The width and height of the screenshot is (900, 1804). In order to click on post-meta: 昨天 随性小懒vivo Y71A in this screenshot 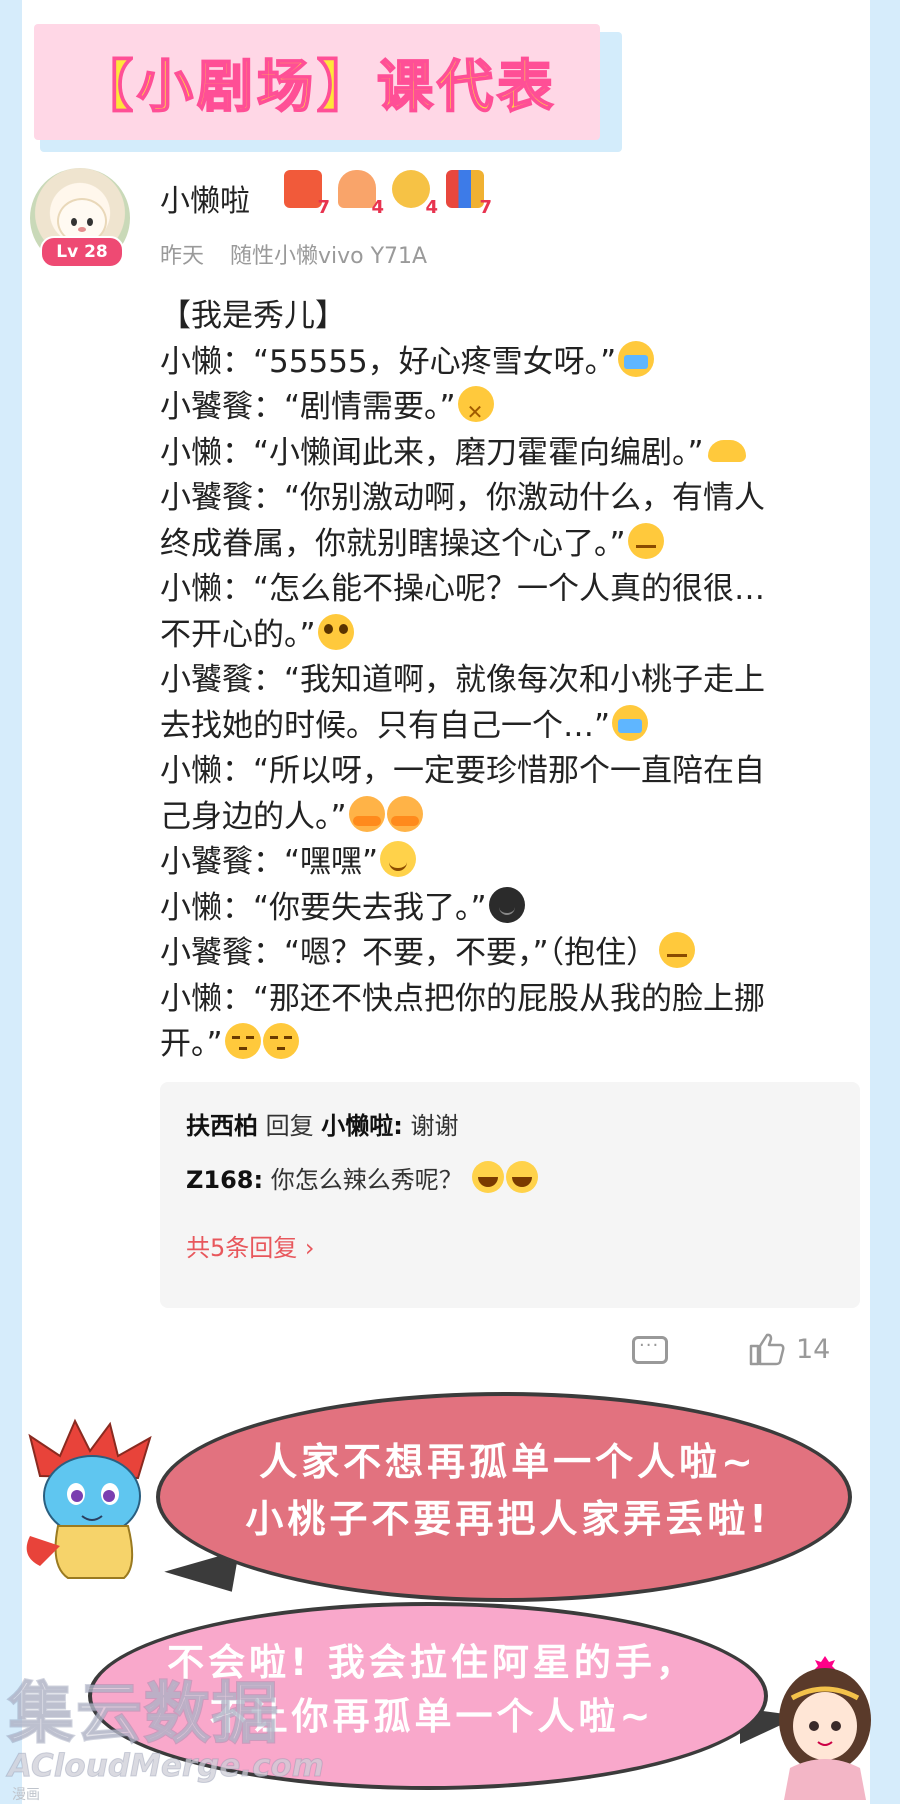, I will do `click(293, 254)`.